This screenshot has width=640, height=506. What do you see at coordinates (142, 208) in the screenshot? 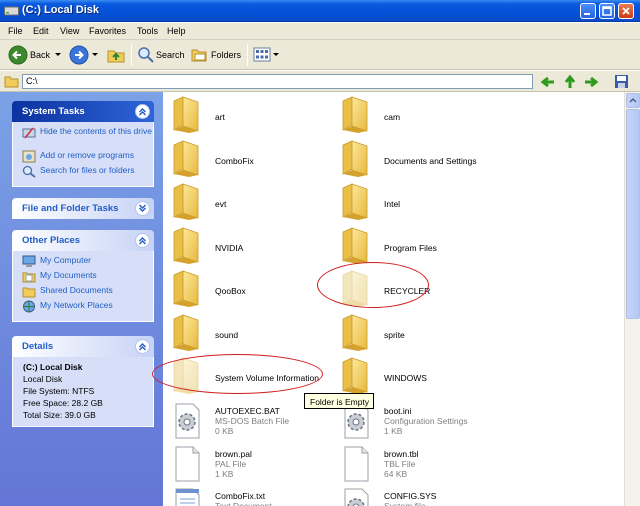
I see `expand-chevron-icon` at bounding box center [142, 208].